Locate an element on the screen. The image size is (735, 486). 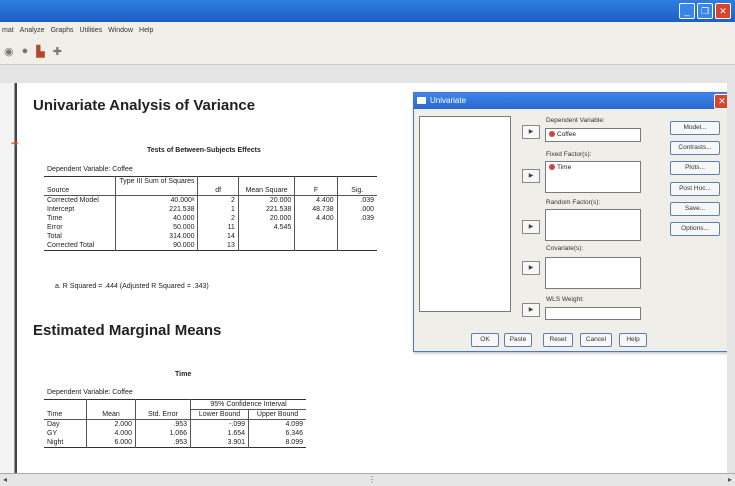
restore-icon: ❐ is located at coordinates (705, 11).